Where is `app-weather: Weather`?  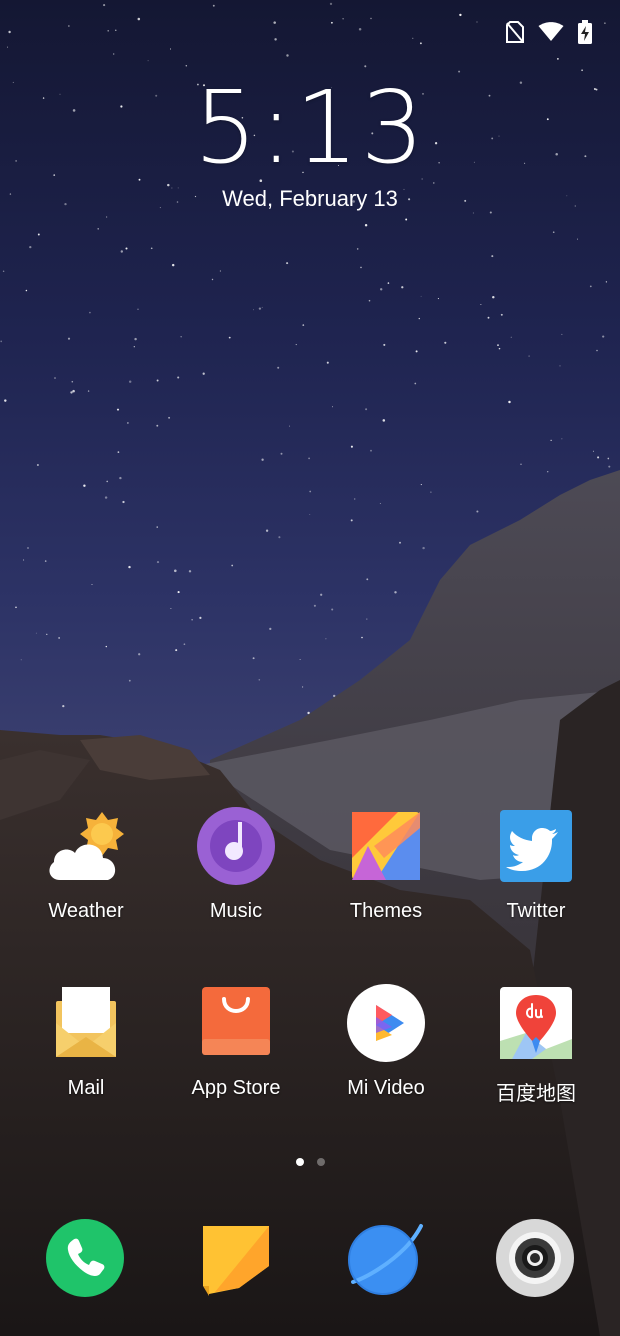
app-weather: Weather is located at coordinates (86, 864).